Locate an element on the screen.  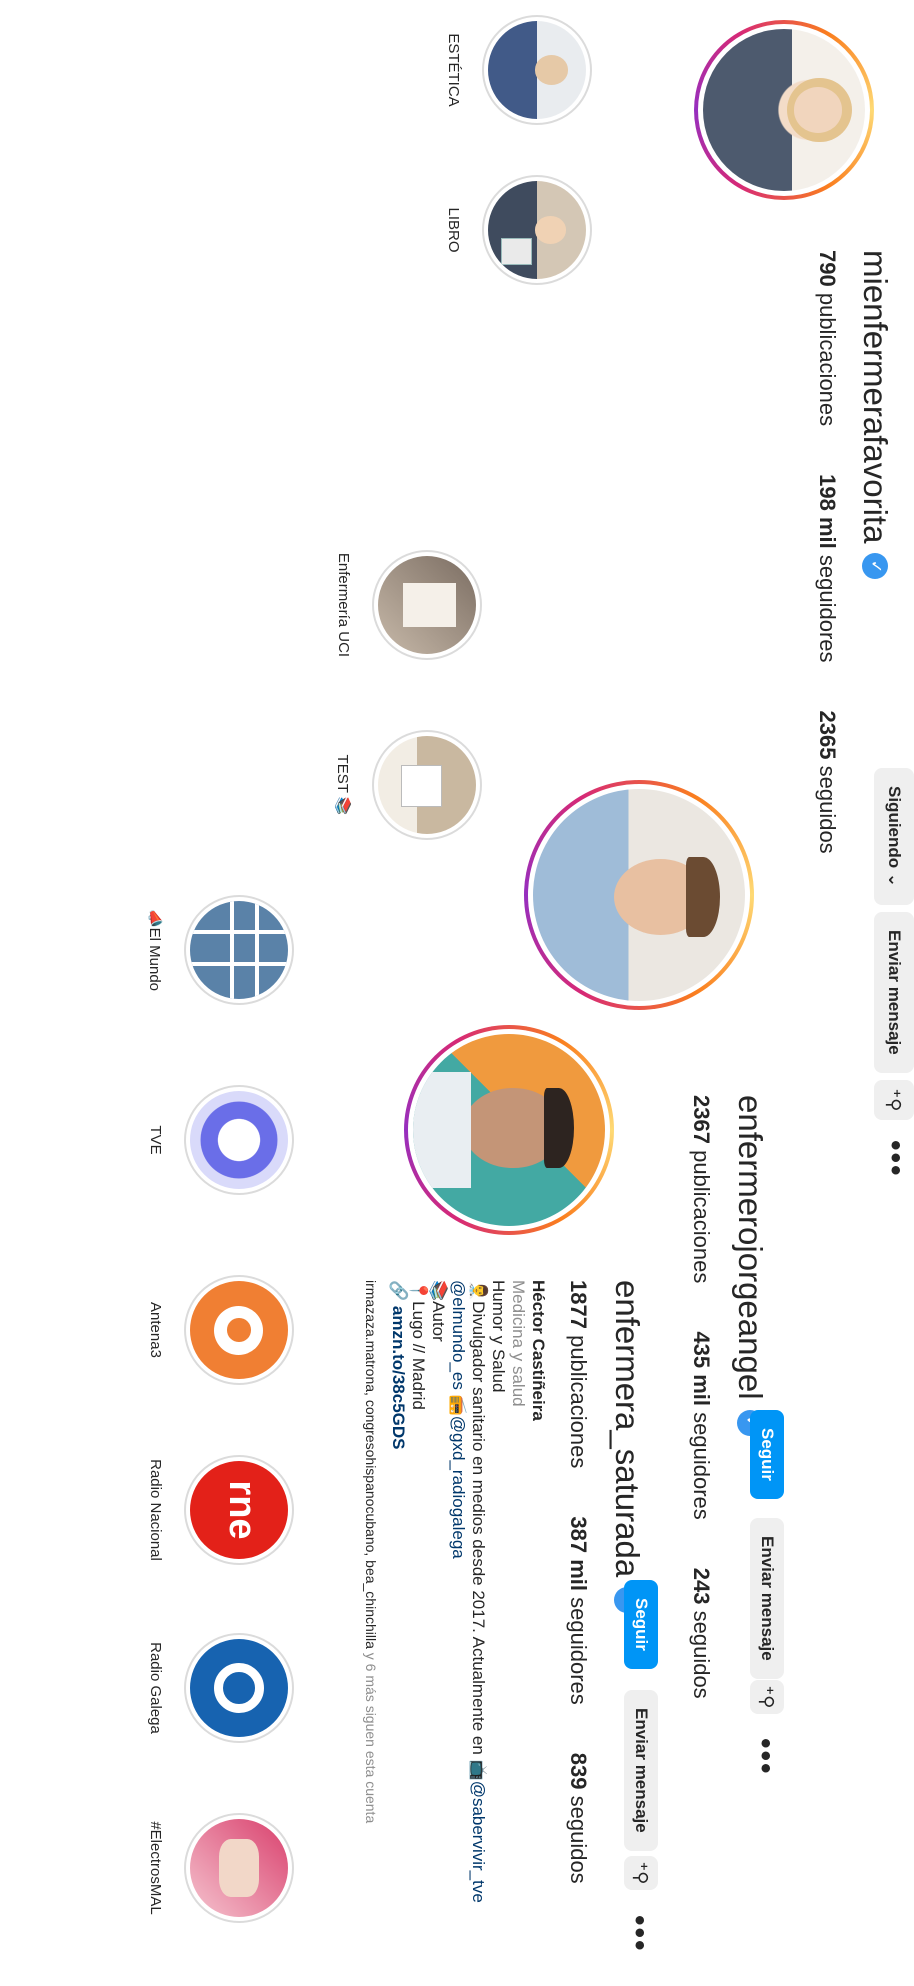
profile3-followers: 387 mil seguidores is located at coordinates (578, 1610).